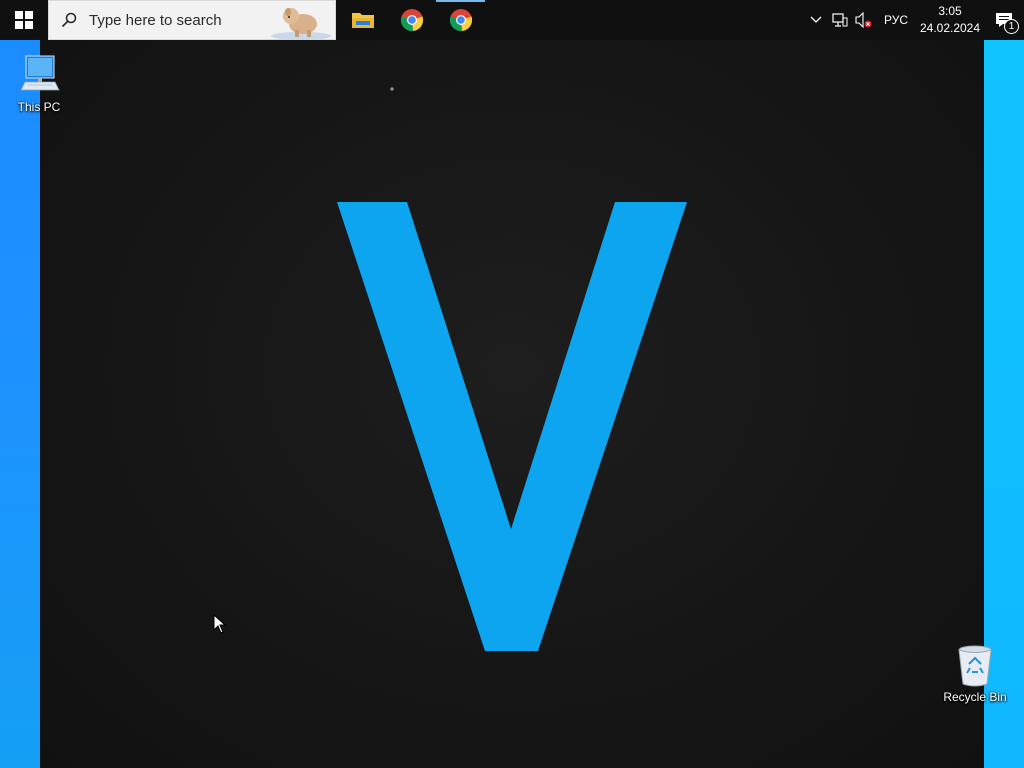  What do you see at coordinates (69, 20) in the screenshot?
I see `search-icon` at bounding box center [69, 20].